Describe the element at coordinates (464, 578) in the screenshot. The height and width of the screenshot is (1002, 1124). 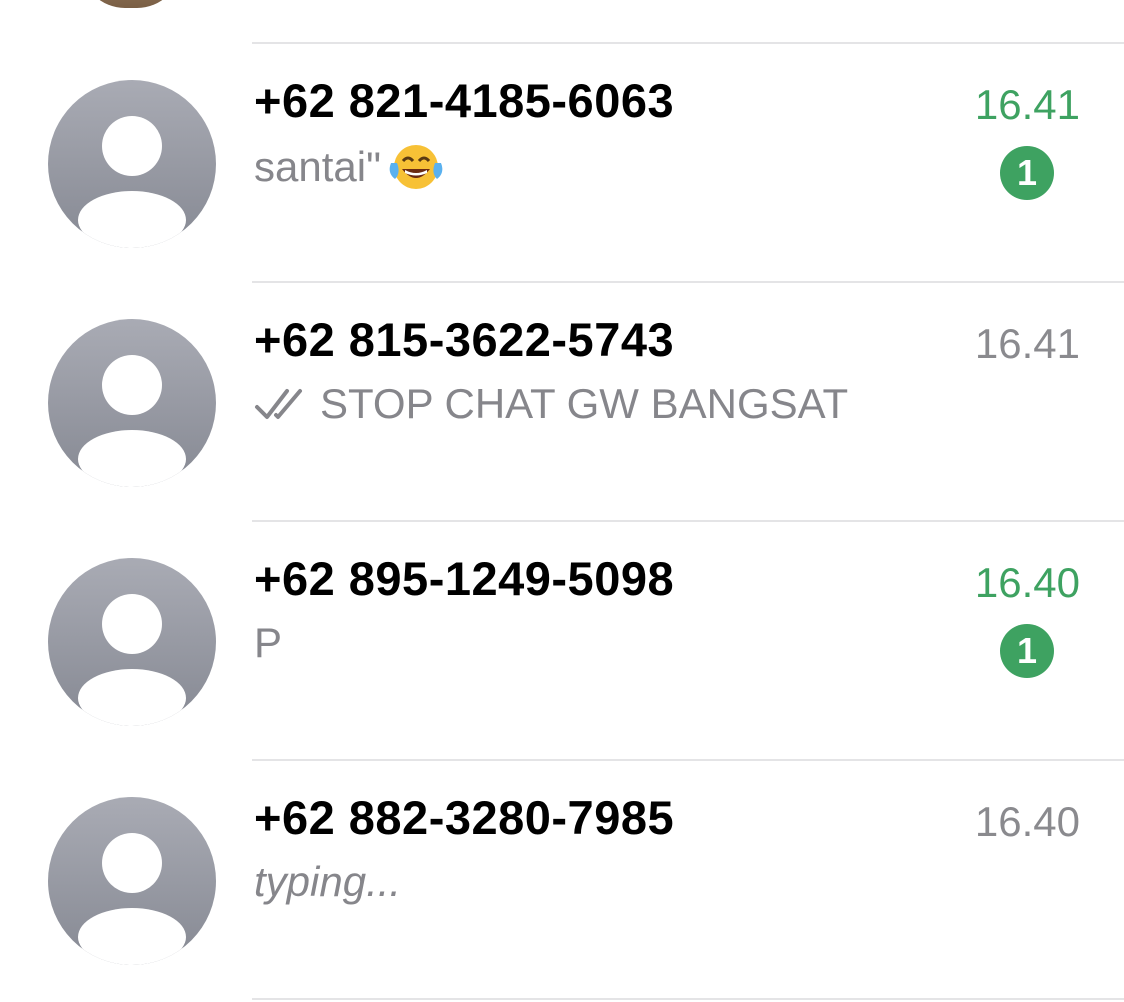
I see `chat-name: +62 895-1249-5098` at that location.